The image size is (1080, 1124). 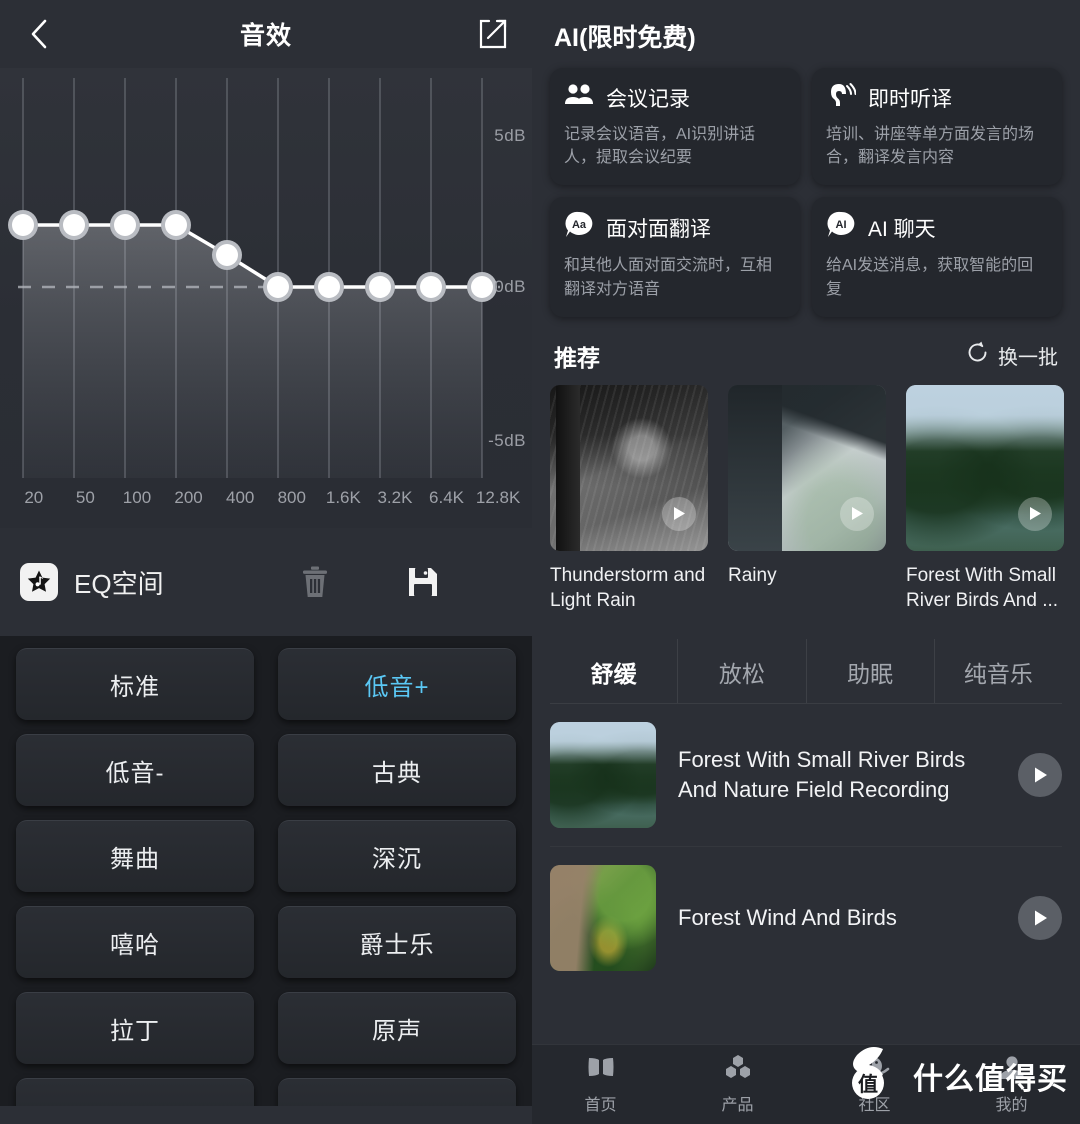 I want to click on eq-topbar: 音效, so click(x=266, y=34).